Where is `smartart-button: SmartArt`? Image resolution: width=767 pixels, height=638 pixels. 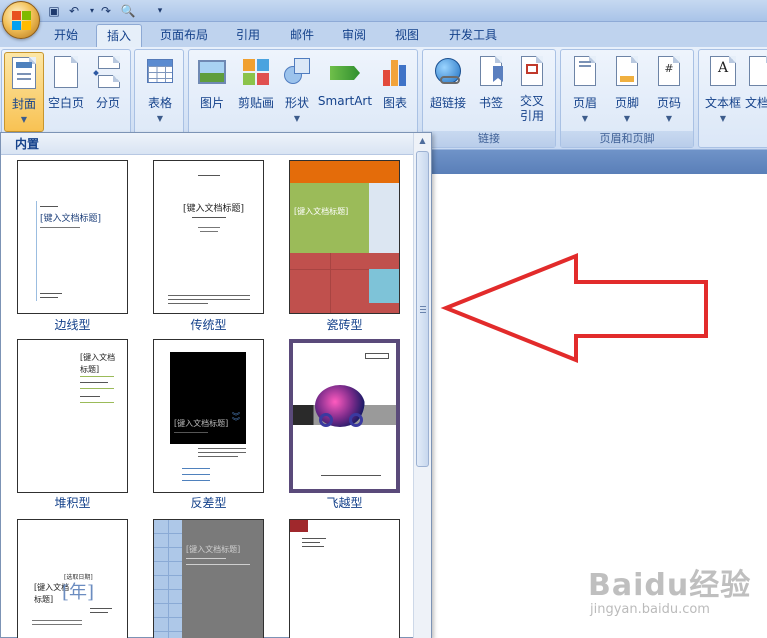
smartart-button: SmartArt is located at coordinates (345, 92).